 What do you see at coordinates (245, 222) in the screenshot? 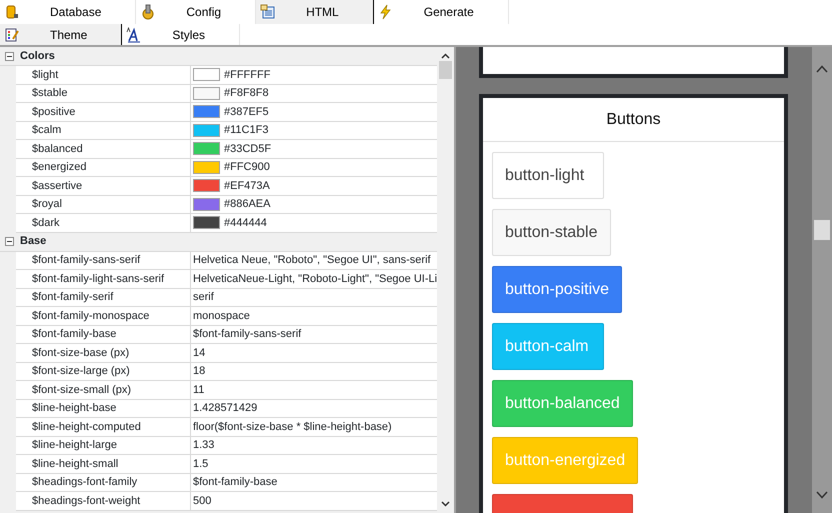
I see `property-value: #444444` at bounding box center [245, 222].